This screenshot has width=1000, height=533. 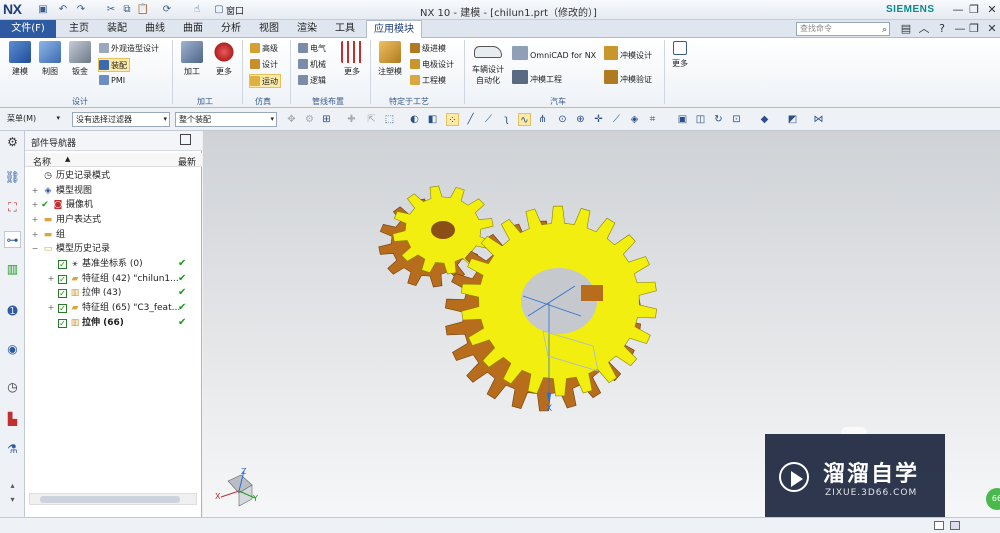 What do you see at coordinates (79, 29) in the screenshot?
I see `tab-home: 主页` at bounding box center [79, 29].